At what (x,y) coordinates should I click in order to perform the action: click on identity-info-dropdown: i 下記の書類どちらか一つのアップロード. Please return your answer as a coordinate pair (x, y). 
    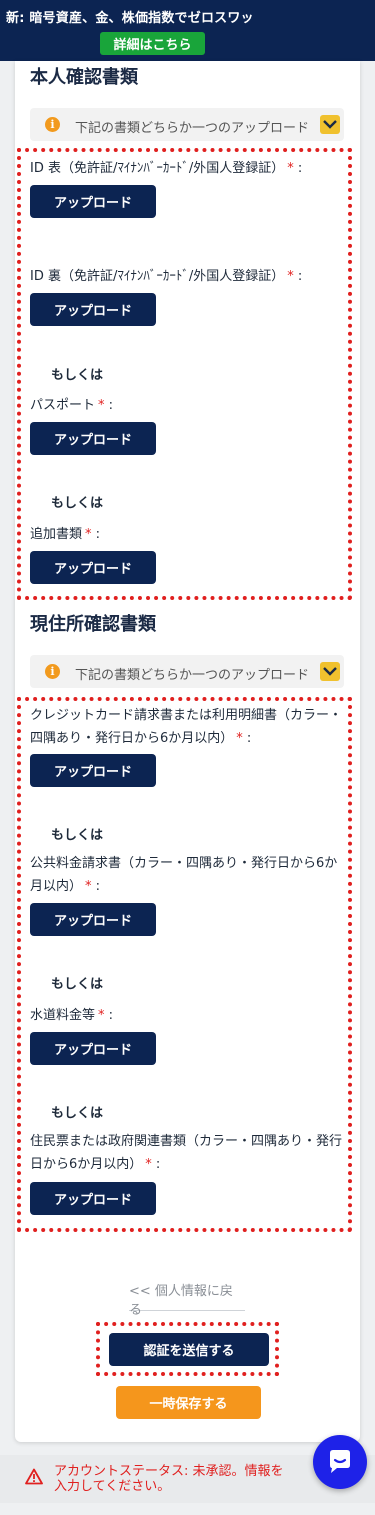
    Looking at the image, I should click on (187, 124).